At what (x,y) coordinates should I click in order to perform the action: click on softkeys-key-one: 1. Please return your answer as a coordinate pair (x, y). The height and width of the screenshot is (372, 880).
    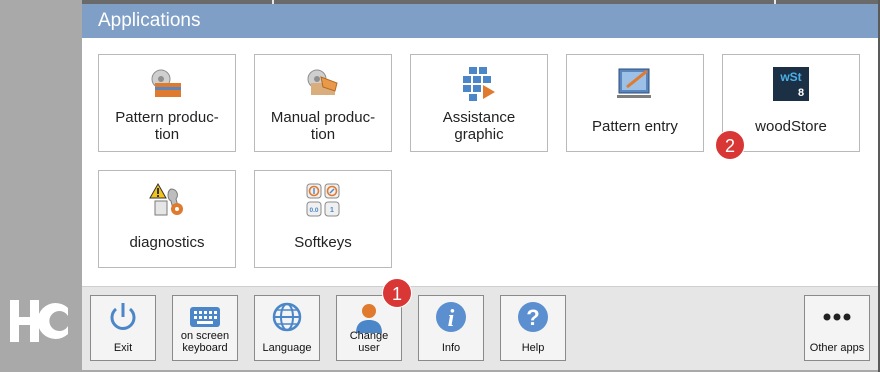
    Looking at the image, I should click on (332, 210).